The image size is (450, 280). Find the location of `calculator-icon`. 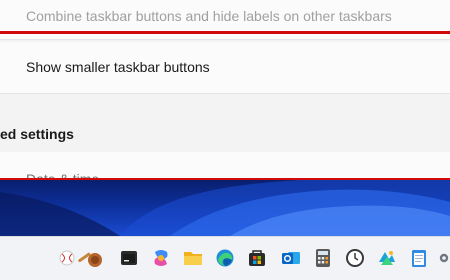

calculator-icon is located at coordinates (323, 258).